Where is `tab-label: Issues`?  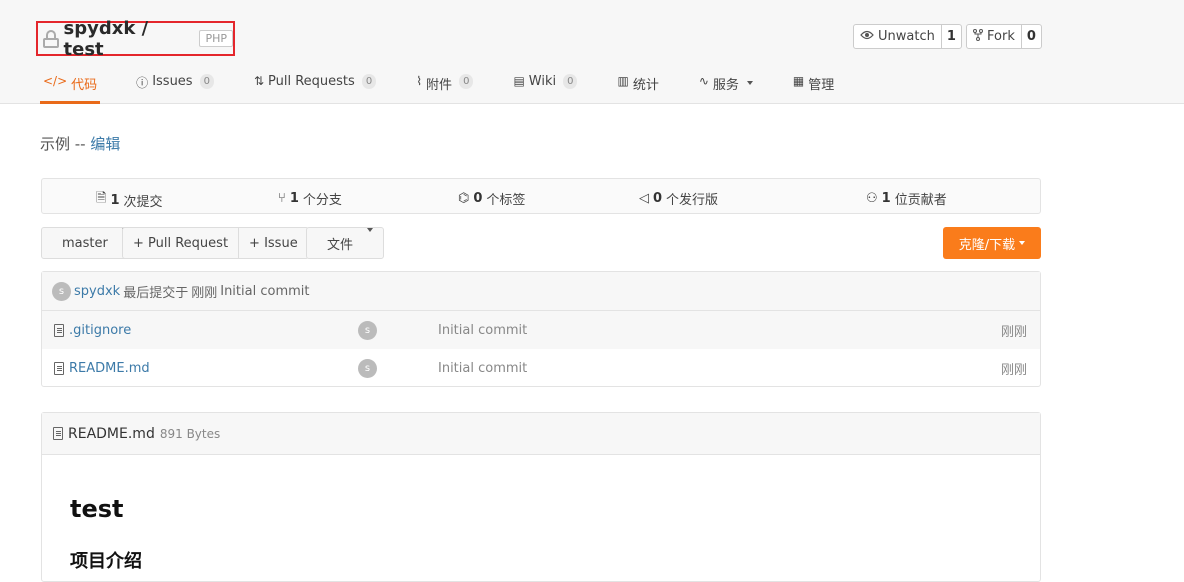 tab-label: Issues is located at coordinates (172, 81).